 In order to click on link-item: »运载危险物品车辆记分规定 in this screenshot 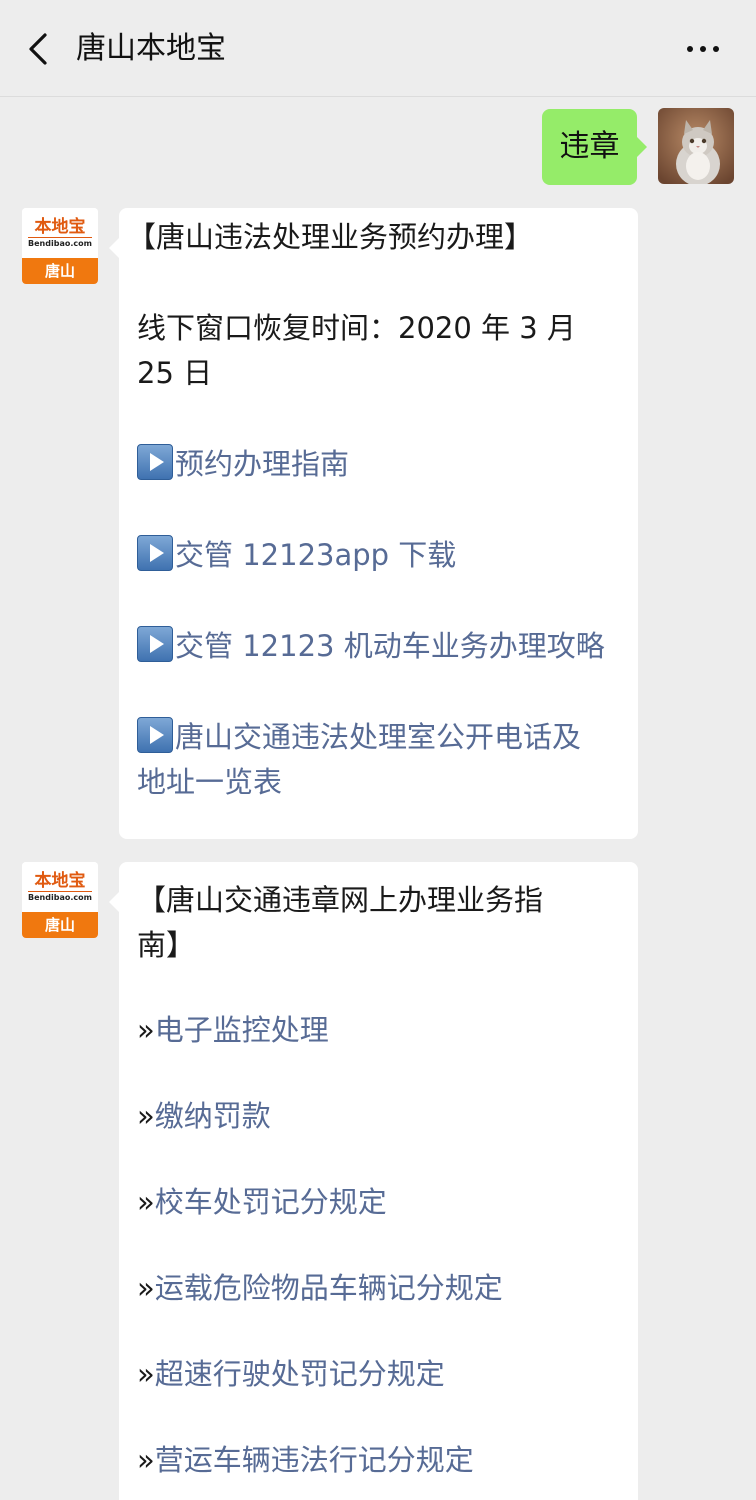, I will do `click(379, 1288)`.